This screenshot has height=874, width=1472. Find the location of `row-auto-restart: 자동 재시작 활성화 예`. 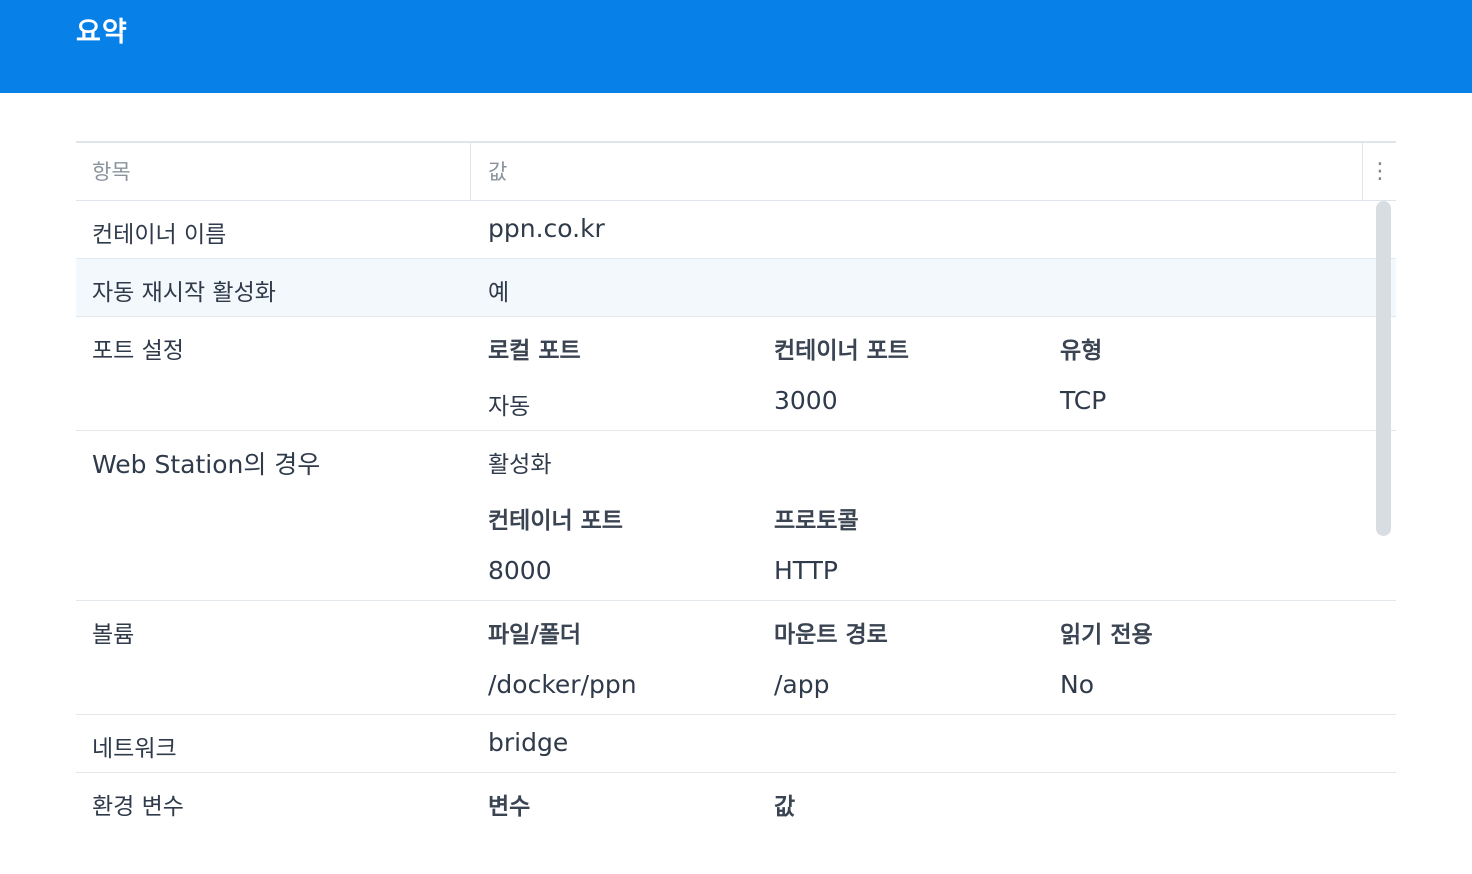

row-auto-restart: 자동 재시작 활성화 예 is located at coordinates (736, 288).